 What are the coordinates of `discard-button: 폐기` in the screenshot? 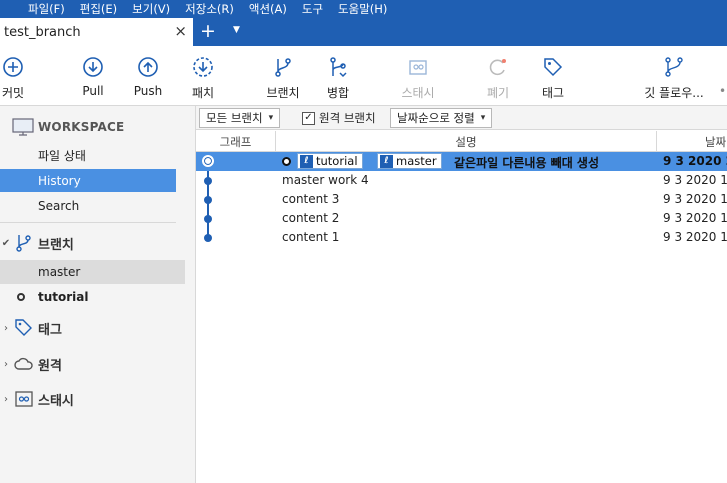 It's located at (498, 76).